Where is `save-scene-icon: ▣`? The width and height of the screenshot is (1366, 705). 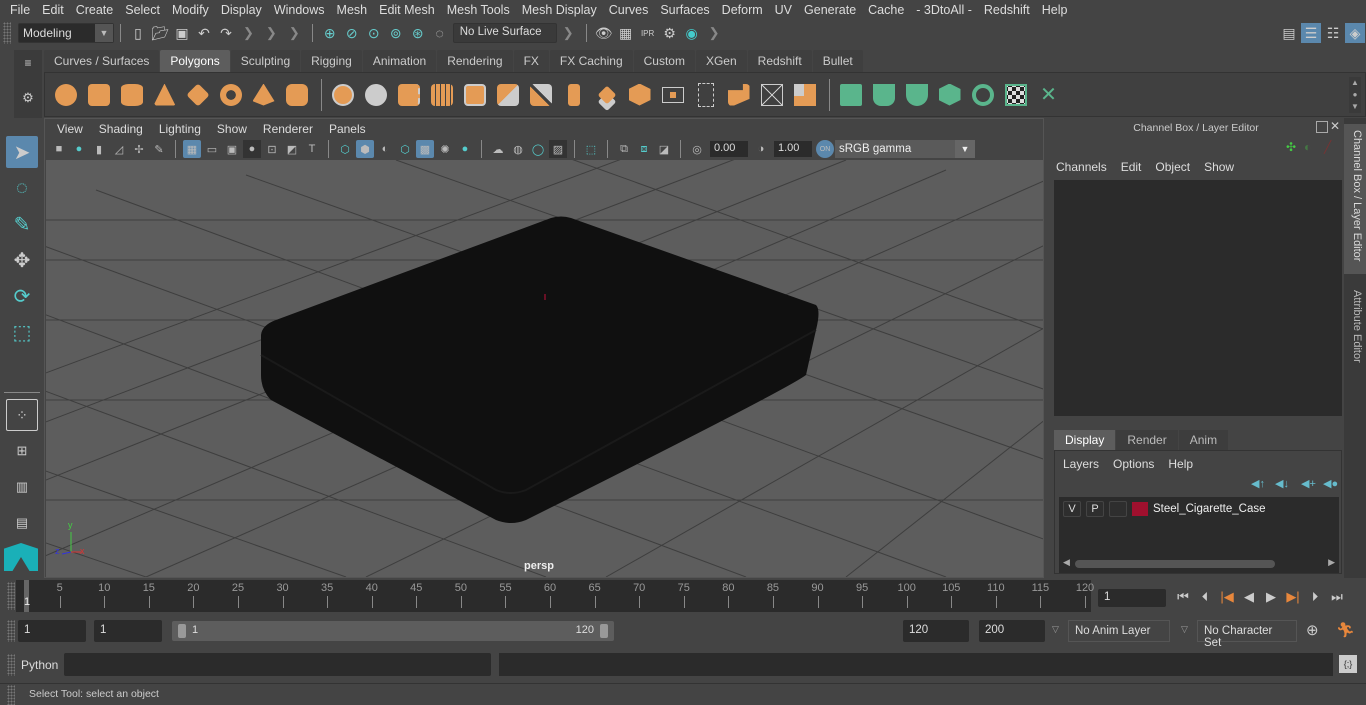 save-scene-icon: ▣ is located at coordinates (182, 33).